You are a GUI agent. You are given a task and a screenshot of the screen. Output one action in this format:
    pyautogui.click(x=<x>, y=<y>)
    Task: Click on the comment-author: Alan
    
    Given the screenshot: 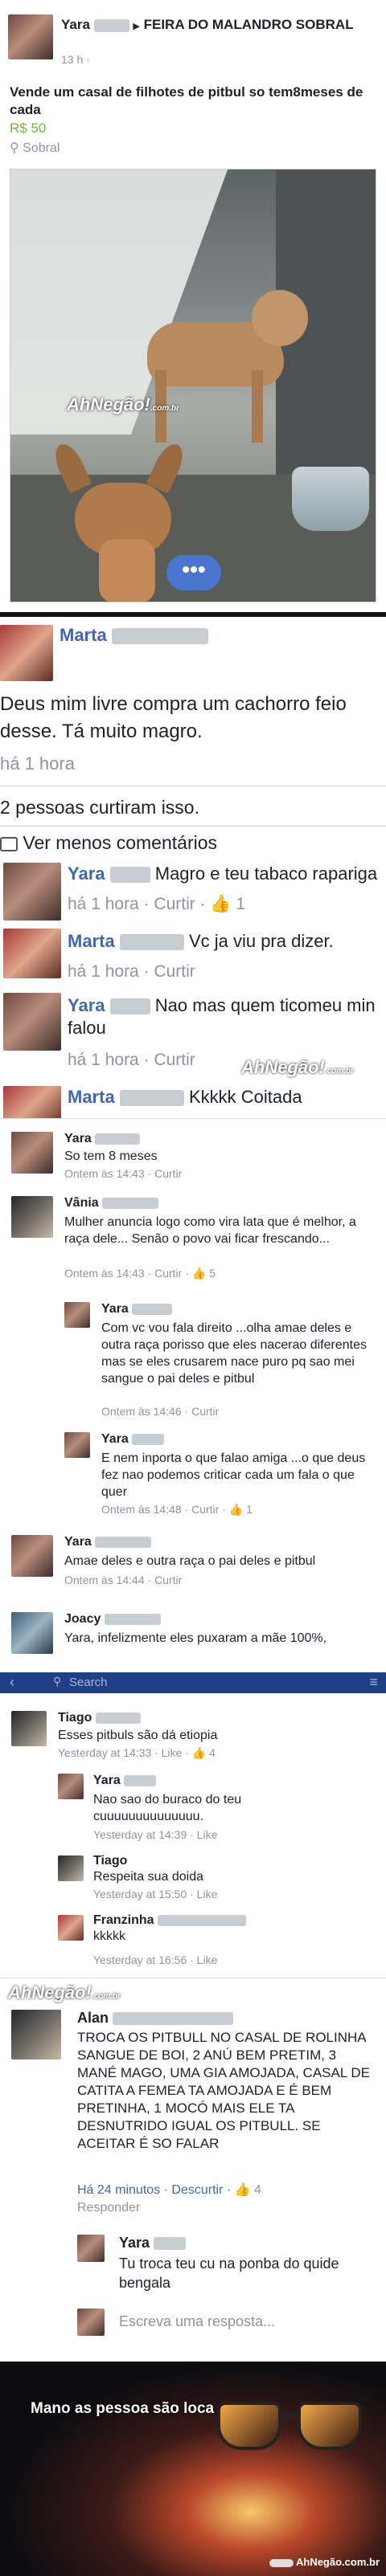 What is the action you would take?
    pyautogui.click(x=93, y=2018)
    